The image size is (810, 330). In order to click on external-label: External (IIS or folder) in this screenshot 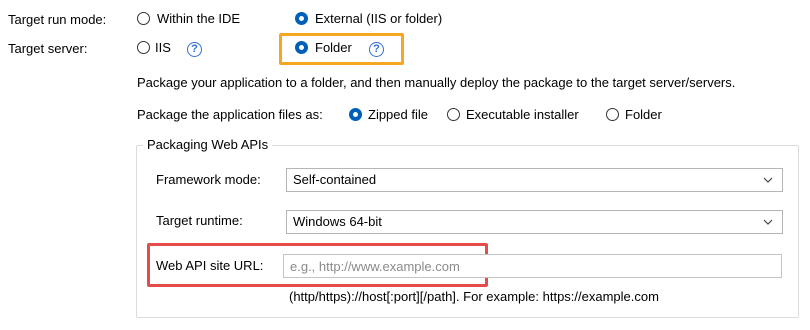, I will do `click(378, 19)`.